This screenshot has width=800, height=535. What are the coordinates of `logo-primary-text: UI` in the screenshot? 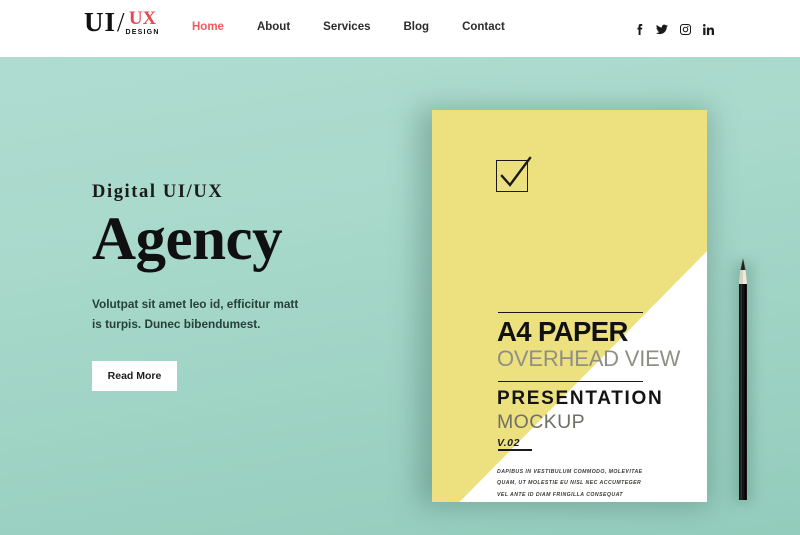 It's located at (100, 22).